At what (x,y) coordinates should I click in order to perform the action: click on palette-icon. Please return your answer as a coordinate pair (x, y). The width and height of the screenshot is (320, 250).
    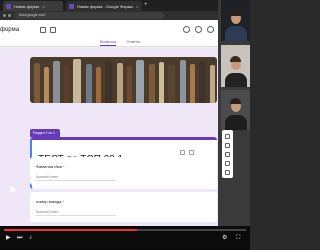
    Looking at the image, I should click on (186, 29).